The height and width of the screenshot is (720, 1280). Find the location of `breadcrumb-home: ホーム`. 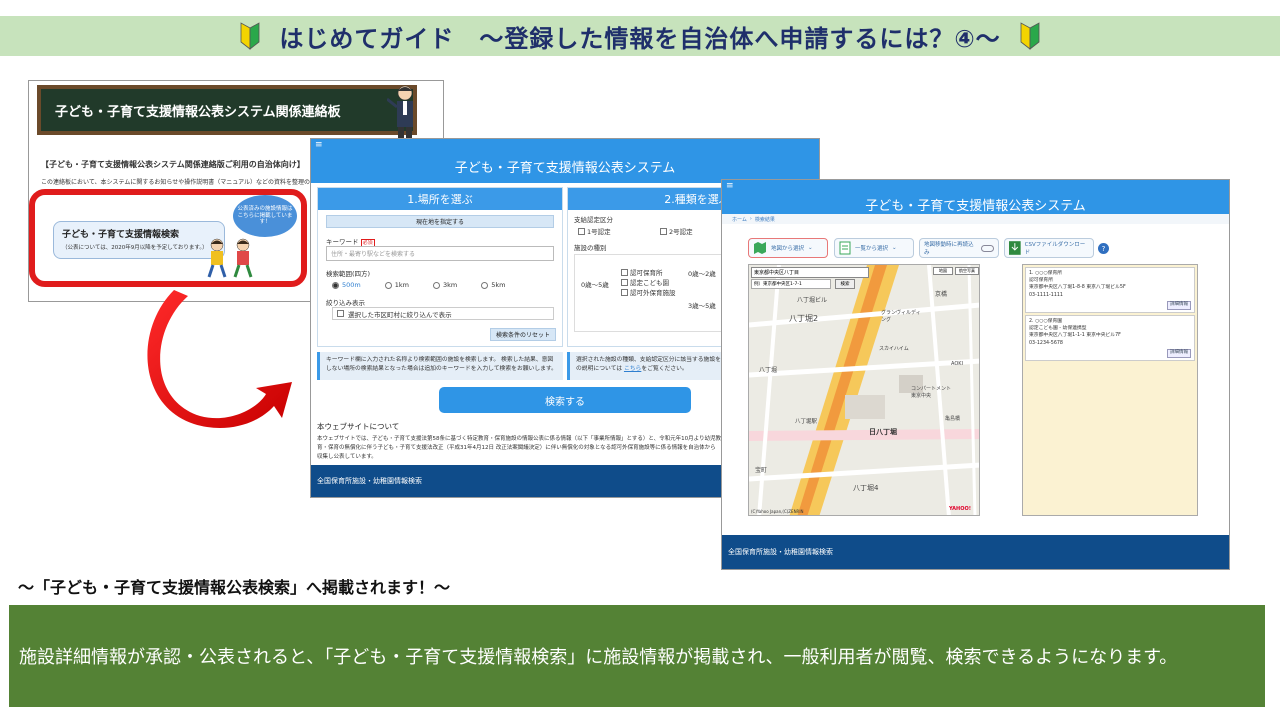

breadcrumb-home: ホーム is located at coordinates (739, 219).